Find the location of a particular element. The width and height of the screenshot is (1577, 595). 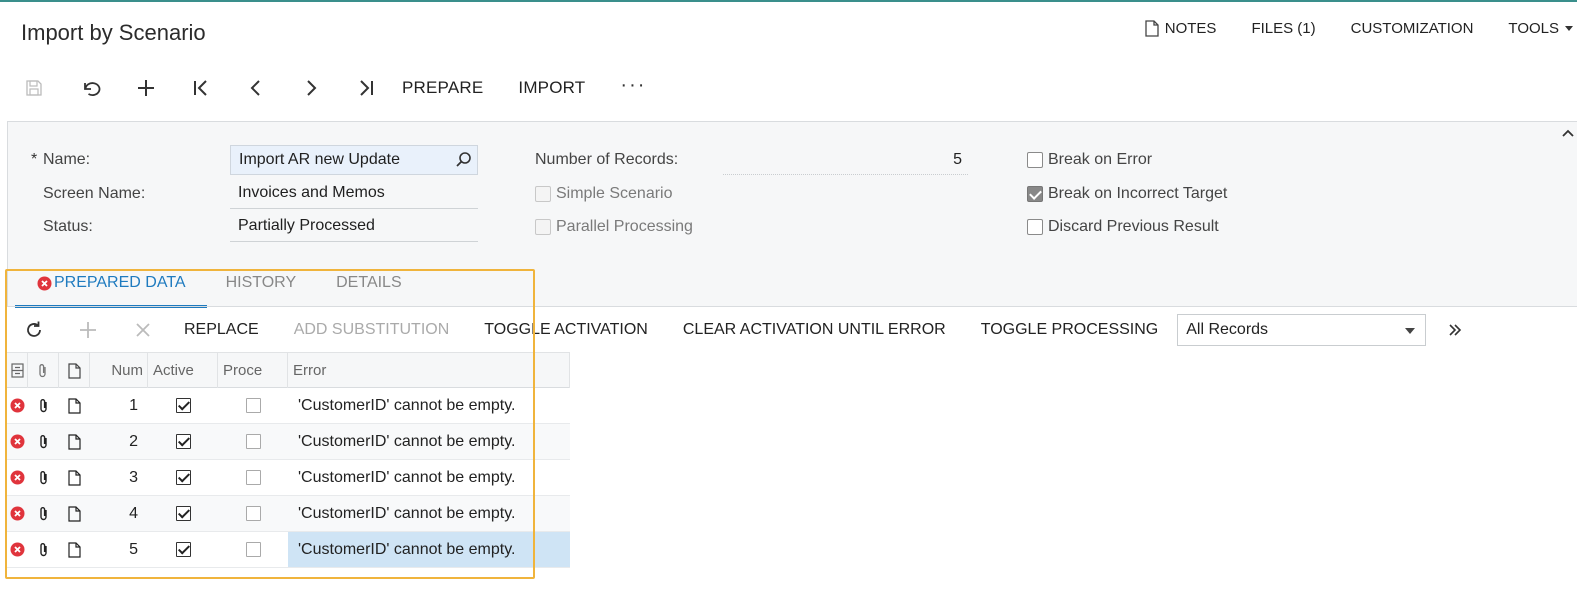

import-button: IMPORT is located at coordinates (551, 88).